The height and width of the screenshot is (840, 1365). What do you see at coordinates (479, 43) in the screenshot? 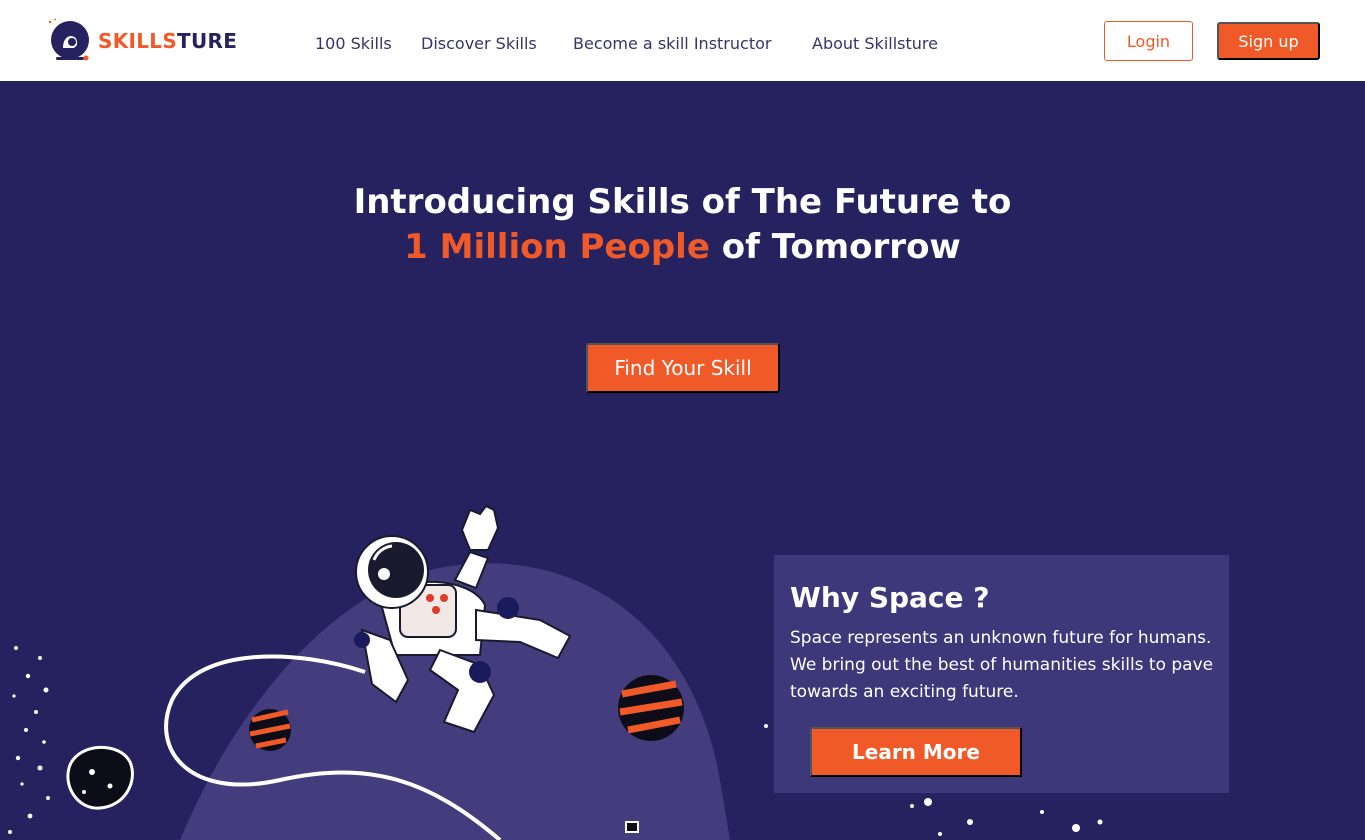
I see `nav-link-discover-skills: Discover Skills` at bounding box center [479, 43].